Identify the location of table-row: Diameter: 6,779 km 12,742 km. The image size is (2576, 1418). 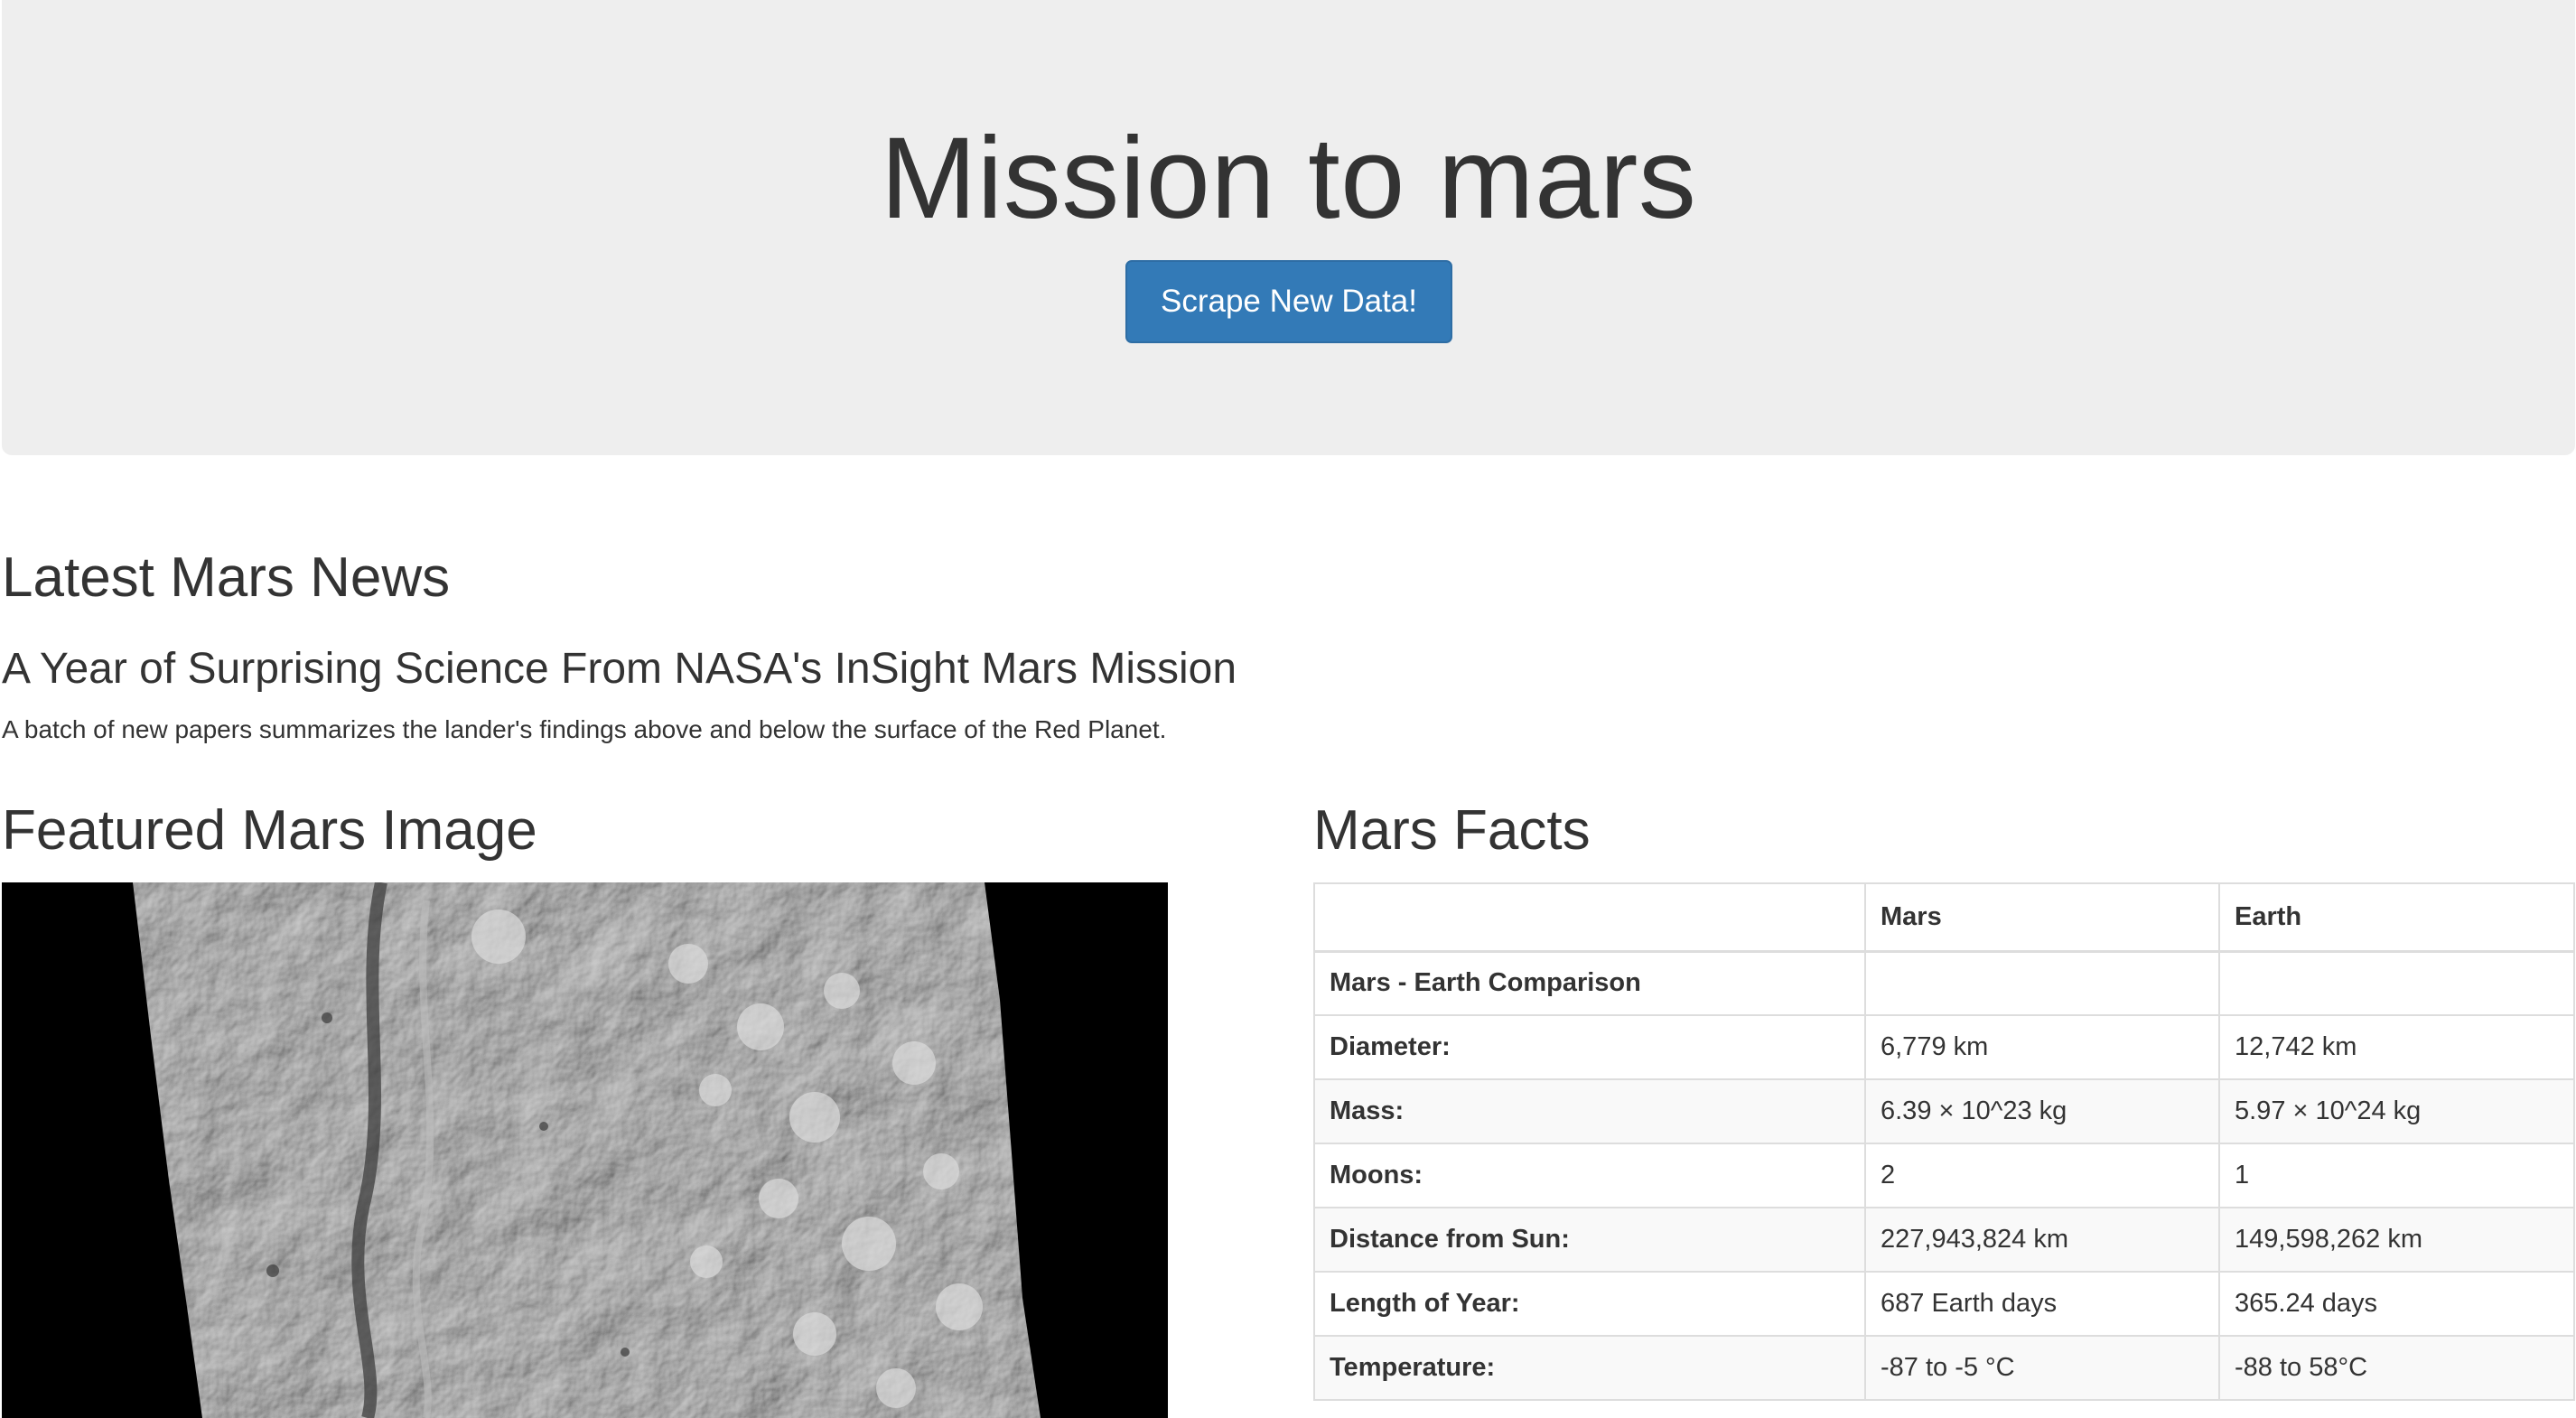
(1944, 1047).